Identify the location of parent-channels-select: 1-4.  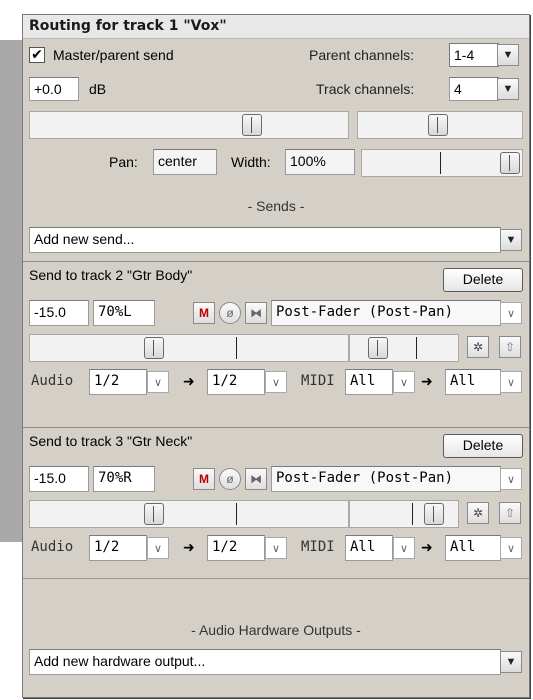
(474, 55).